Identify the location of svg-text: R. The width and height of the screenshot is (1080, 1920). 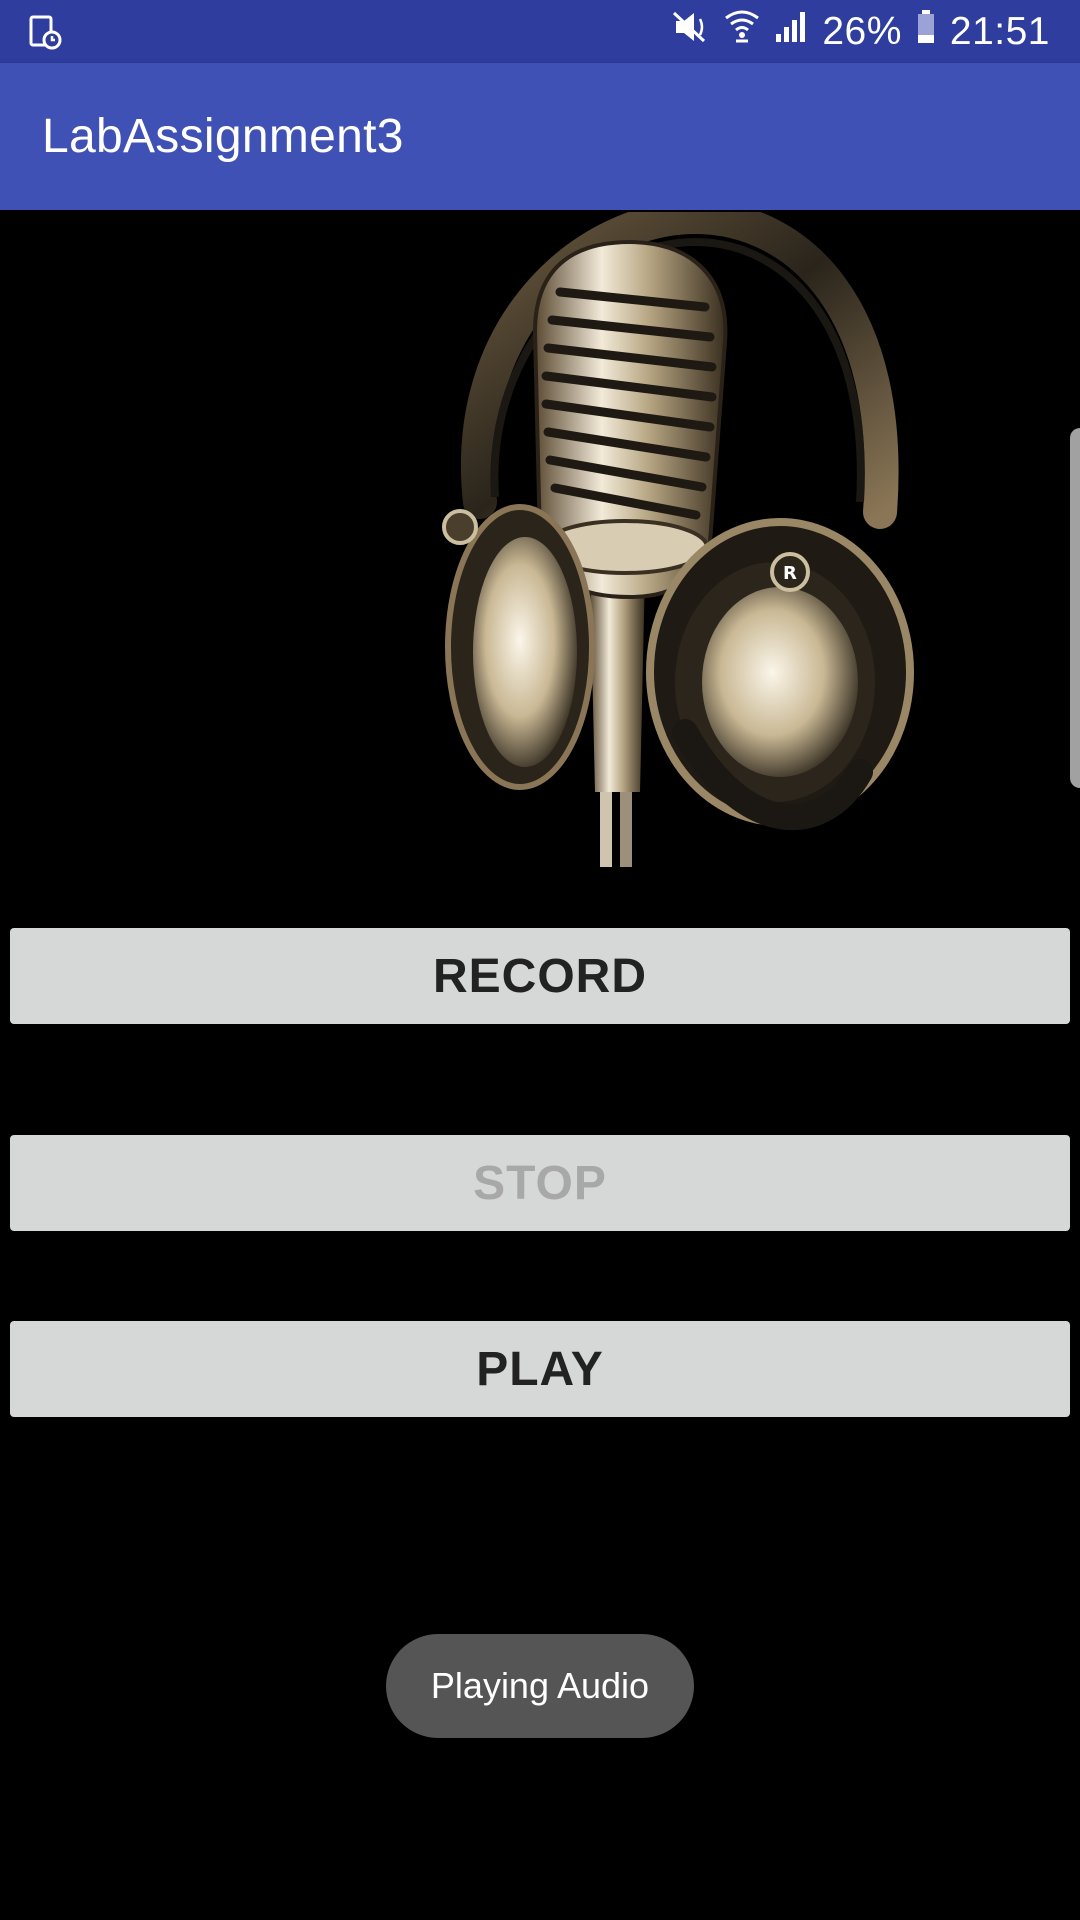
(790, 573).